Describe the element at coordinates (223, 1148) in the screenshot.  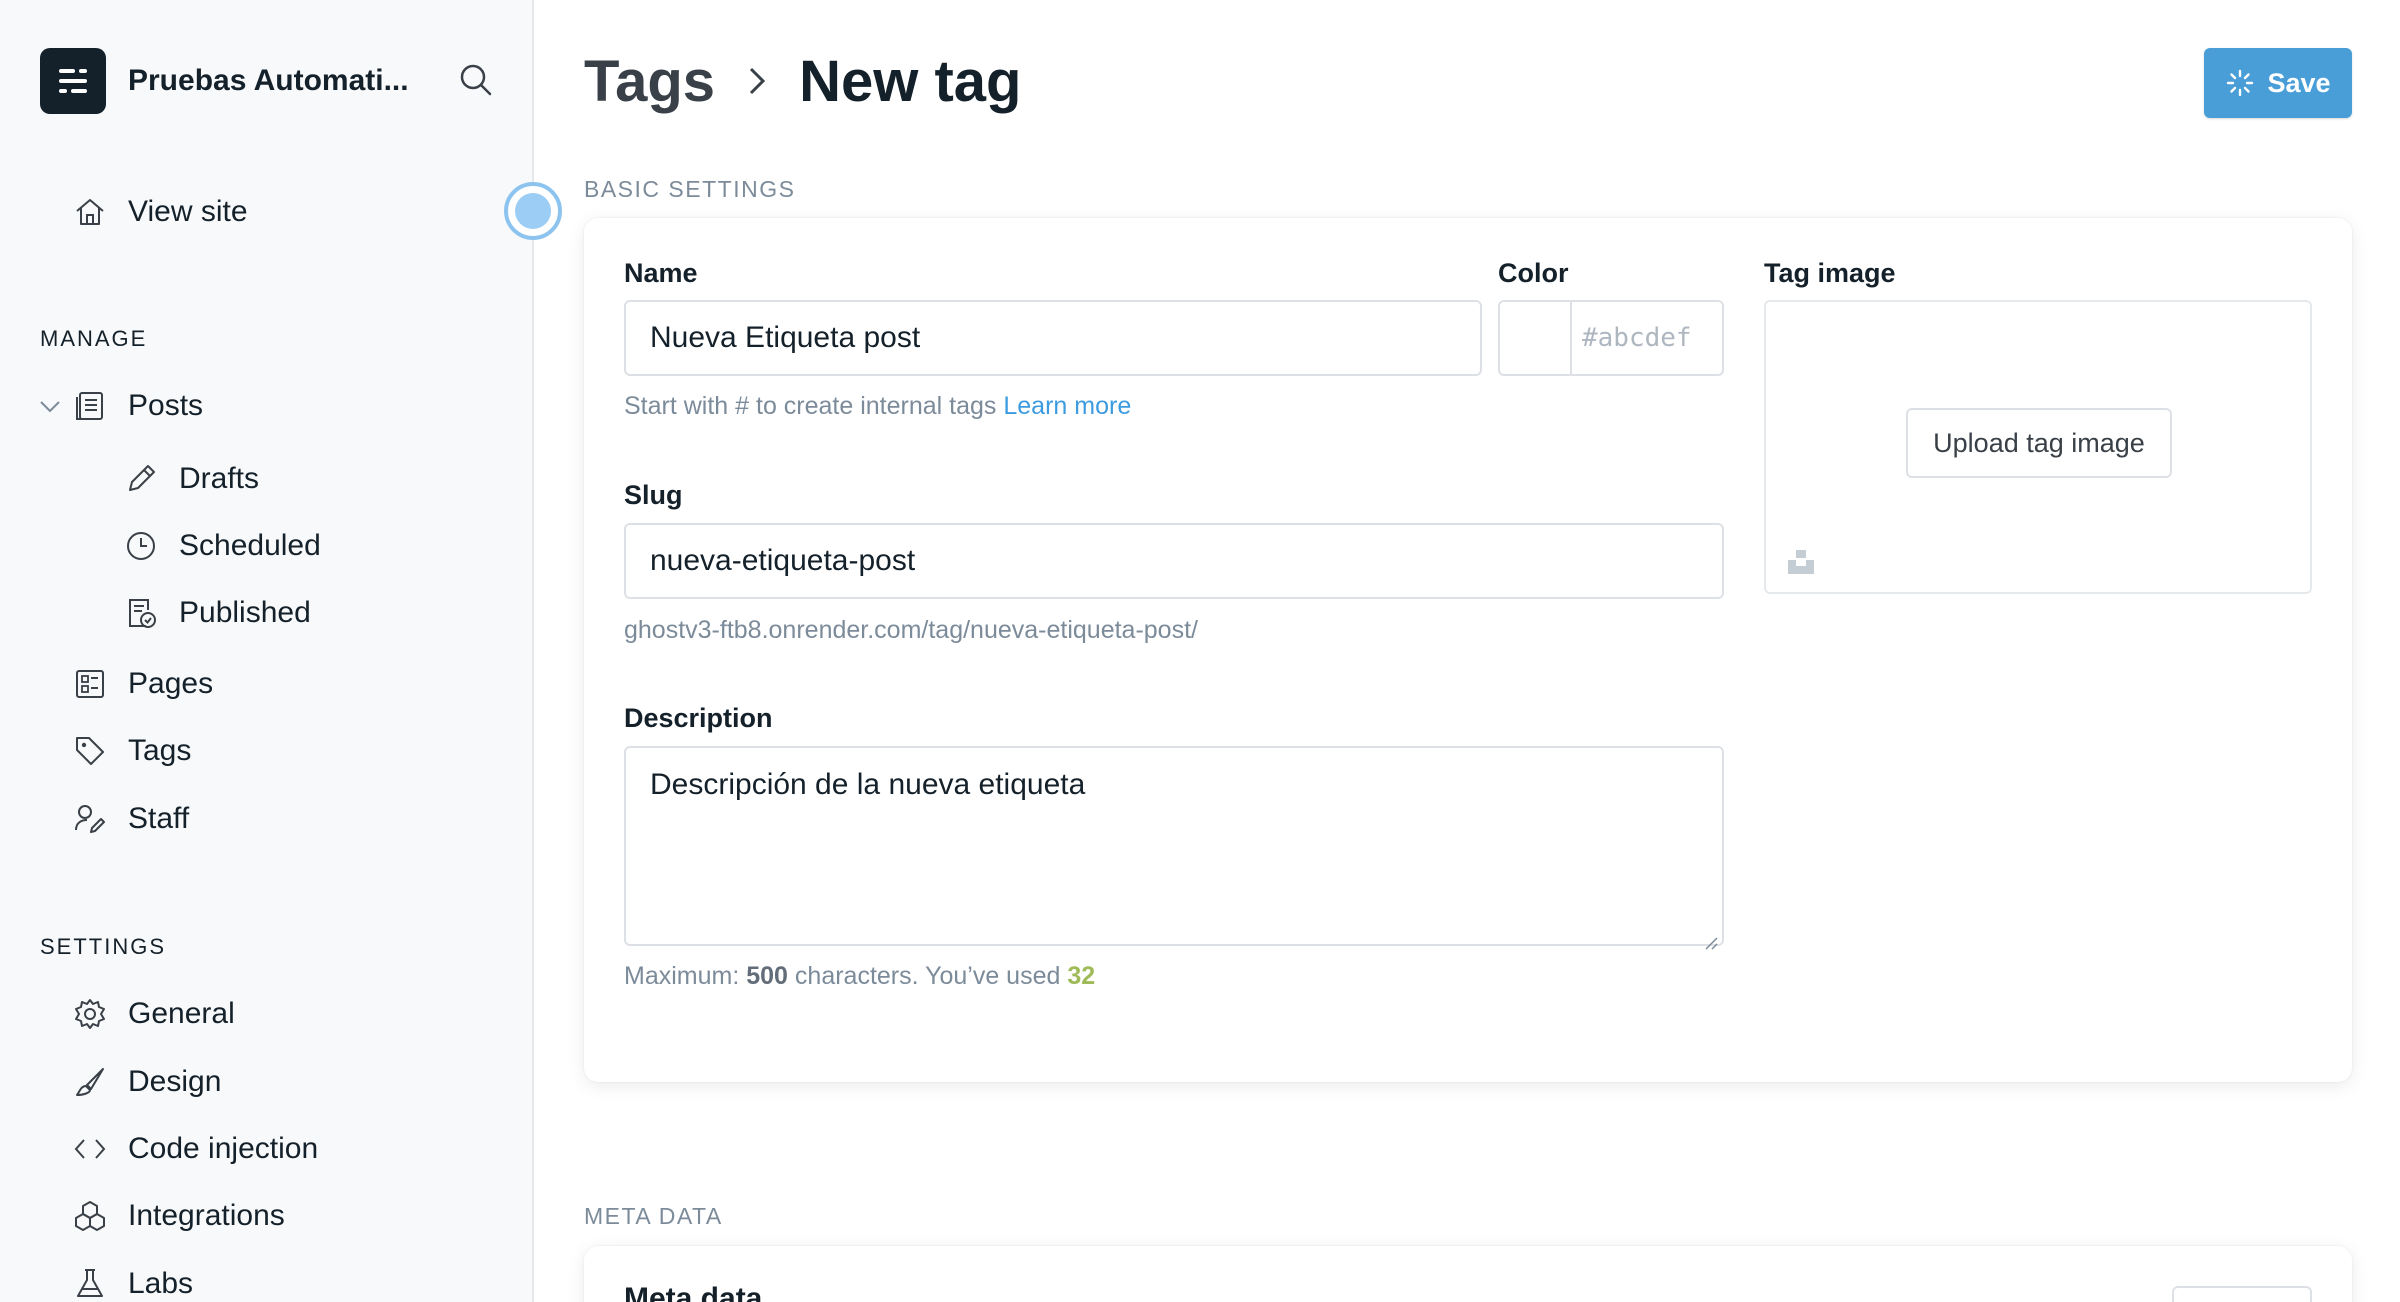
I see `nav-code-injection-label: Code injection` at that location.